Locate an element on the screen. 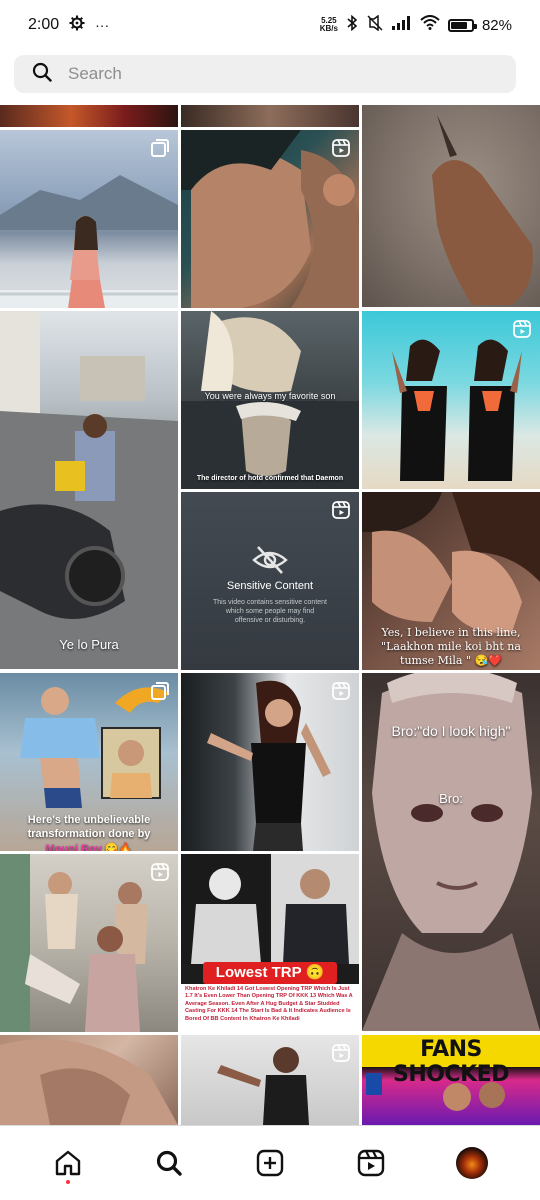 This screenshot has height=1200, width=540. explore-tile: FANS SHOCKED is located at coordinates (451, 1080).